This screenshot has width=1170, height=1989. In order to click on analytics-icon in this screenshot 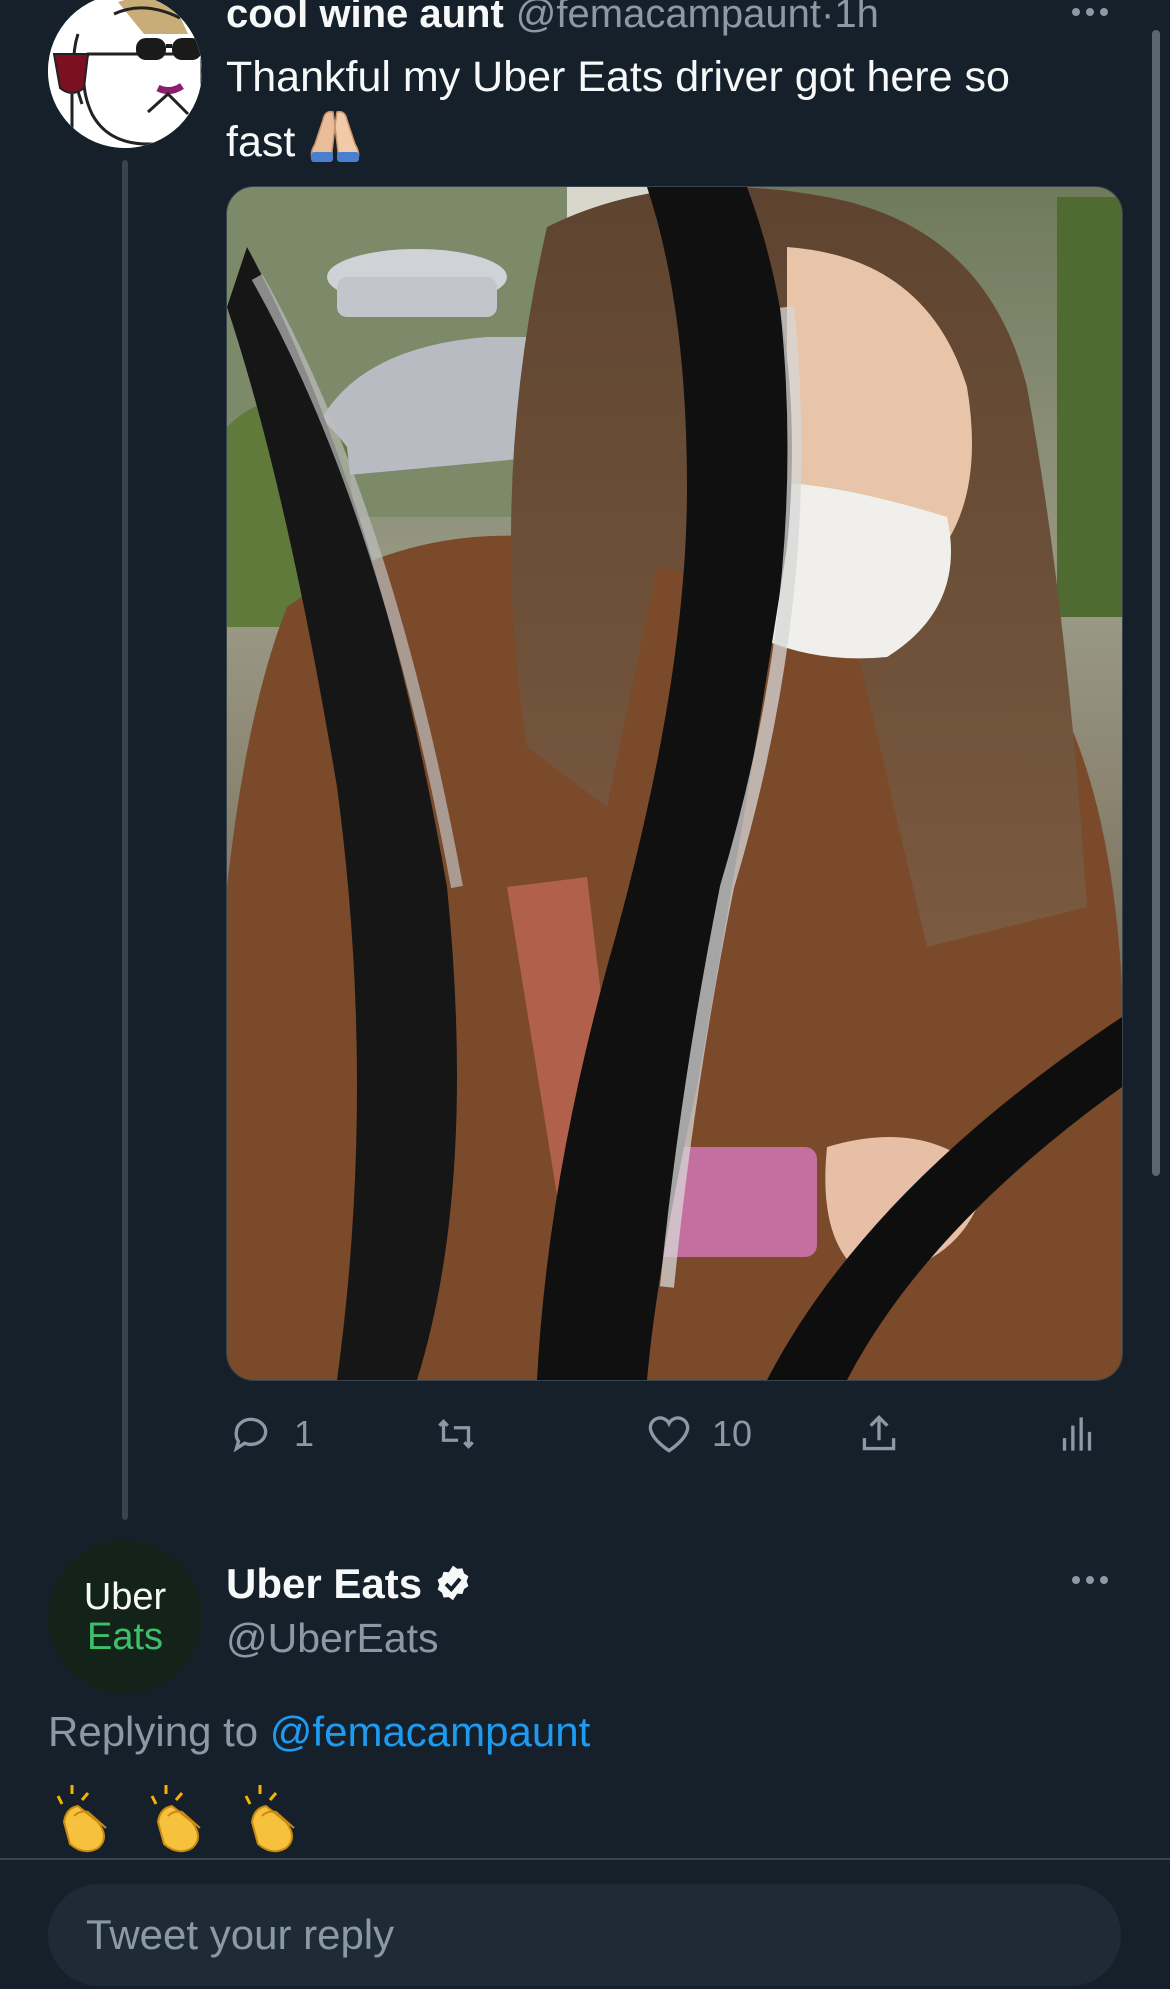, I will do `click(1077, 1434)`.